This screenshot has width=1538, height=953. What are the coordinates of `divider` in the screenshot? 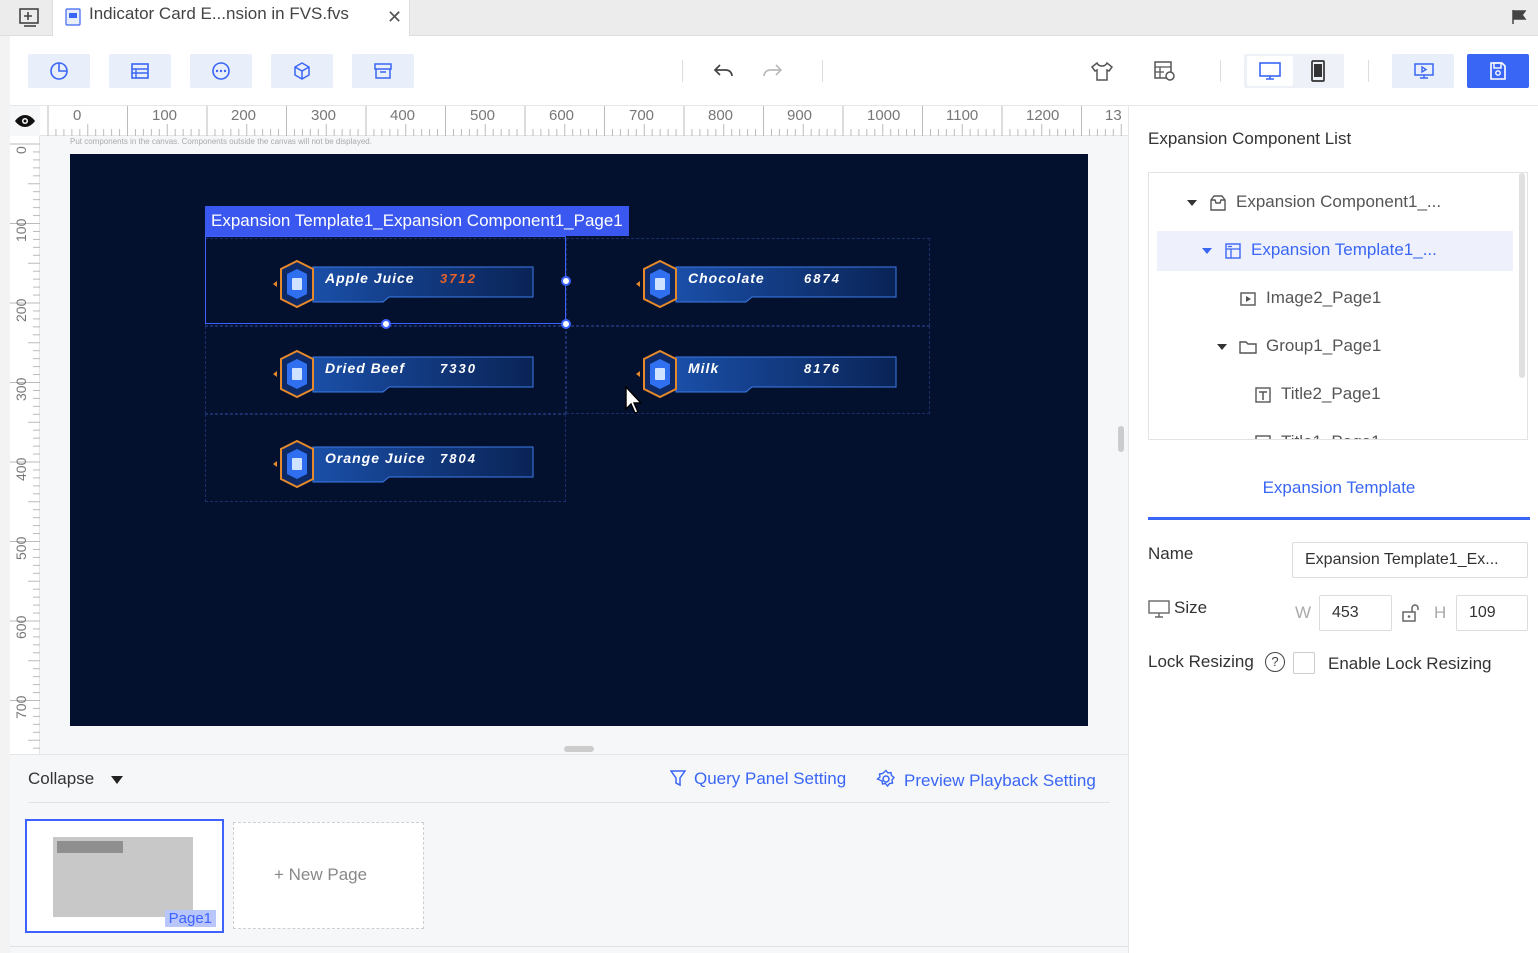 It's located at (569, 946).